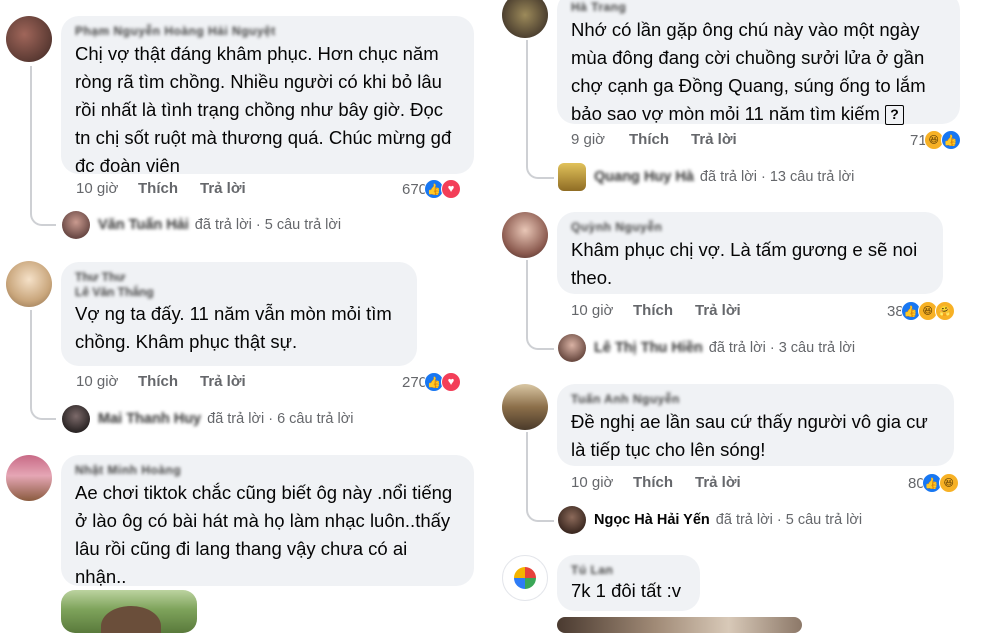 This screenshot has width=997, height=633. I want to click on comment-bubble: Tú Lan 7k 1 đôi tất :v, so click(628, 583).